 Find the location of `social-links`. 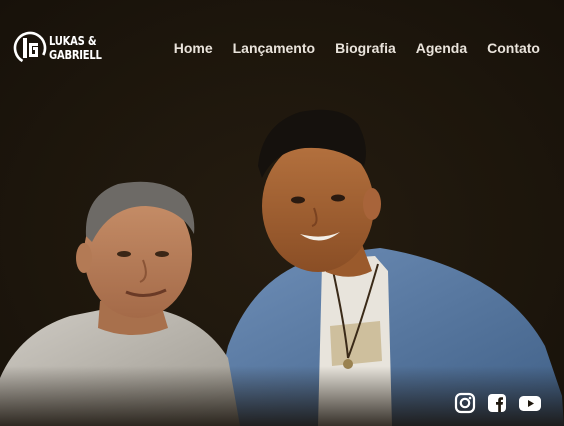

social-links is located at coordinates (497, 403).